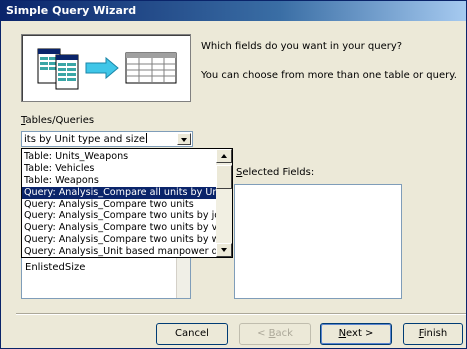 Image resolution: width=467 pixels, height=349 pixels. I want to click on text-cursor, so click(146, 138).